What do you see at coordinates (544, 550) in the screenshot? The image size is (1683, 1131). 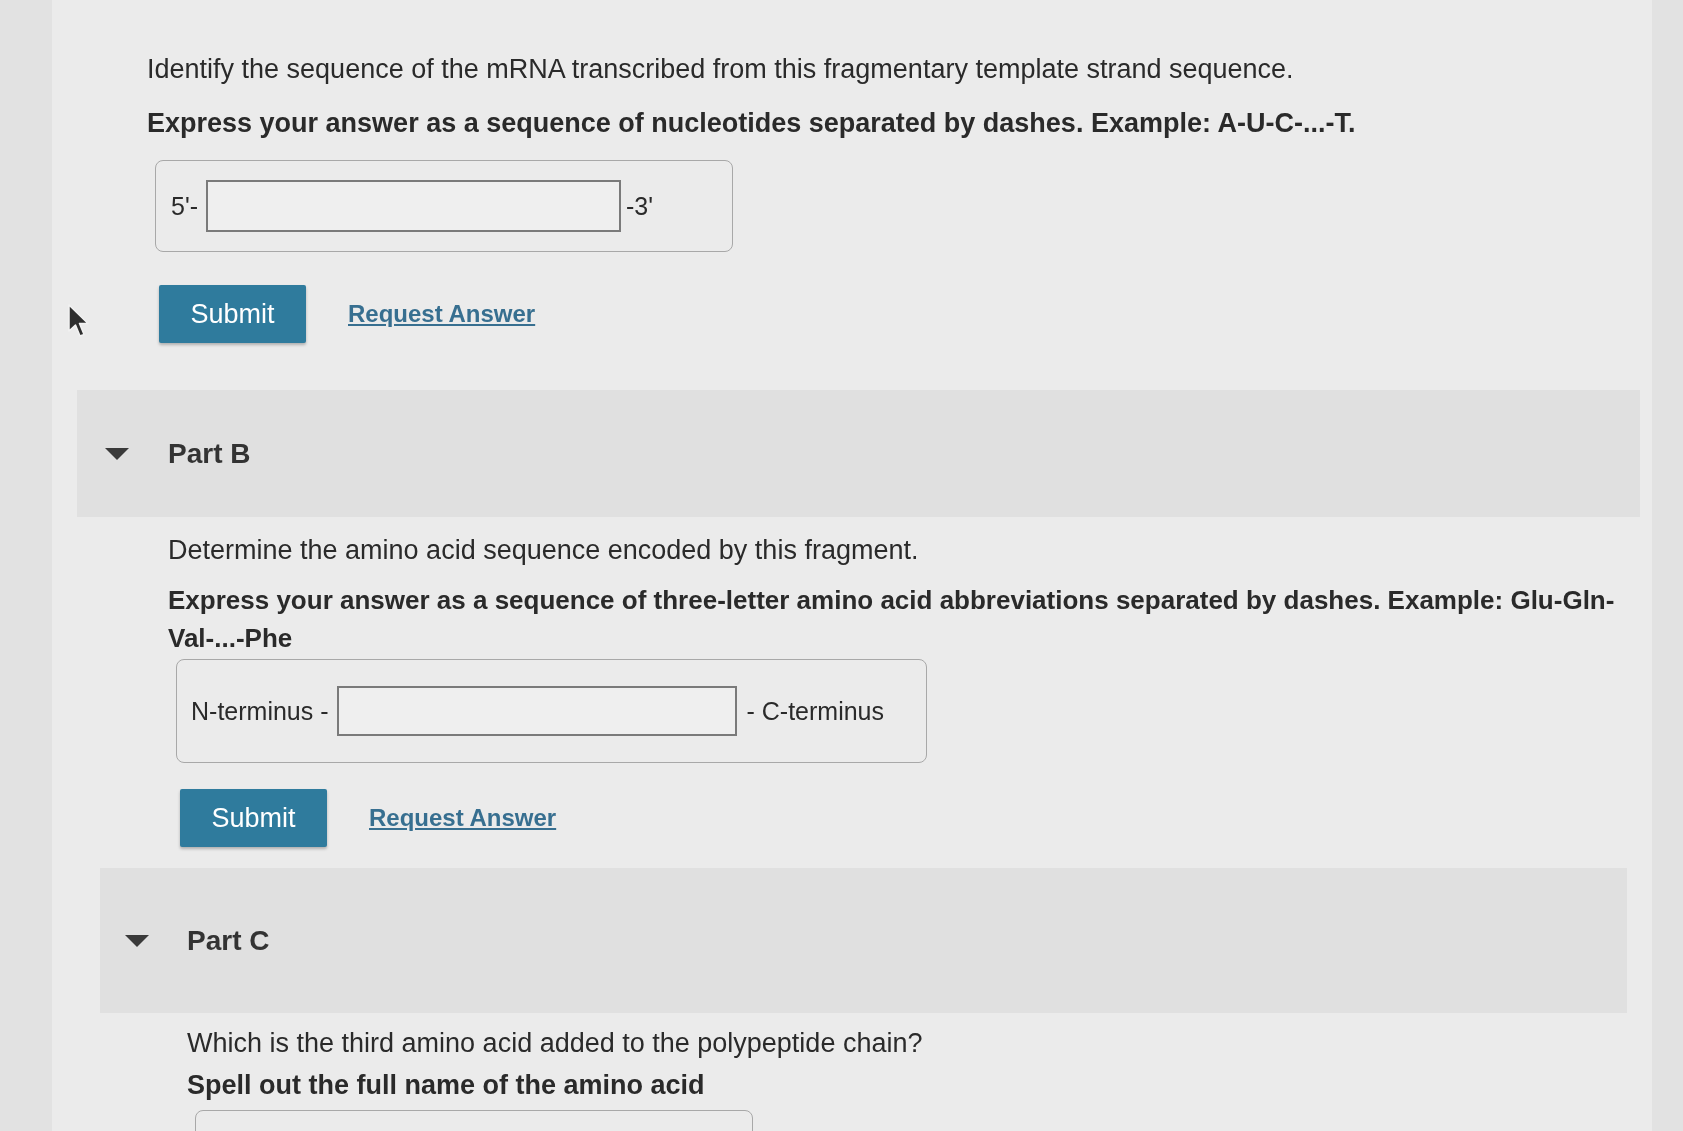 I see `question-text: Determine the amino acid sequence encoded by this fragment.` at bounding box center [544, 550].